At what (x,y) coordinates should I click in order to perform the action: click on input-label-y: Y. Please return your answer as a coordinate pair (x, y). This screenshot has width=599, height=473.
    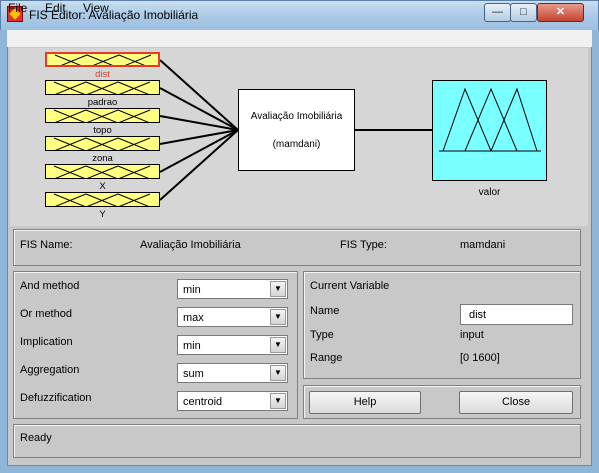
    Looking at the image, I should click on (102, 214).